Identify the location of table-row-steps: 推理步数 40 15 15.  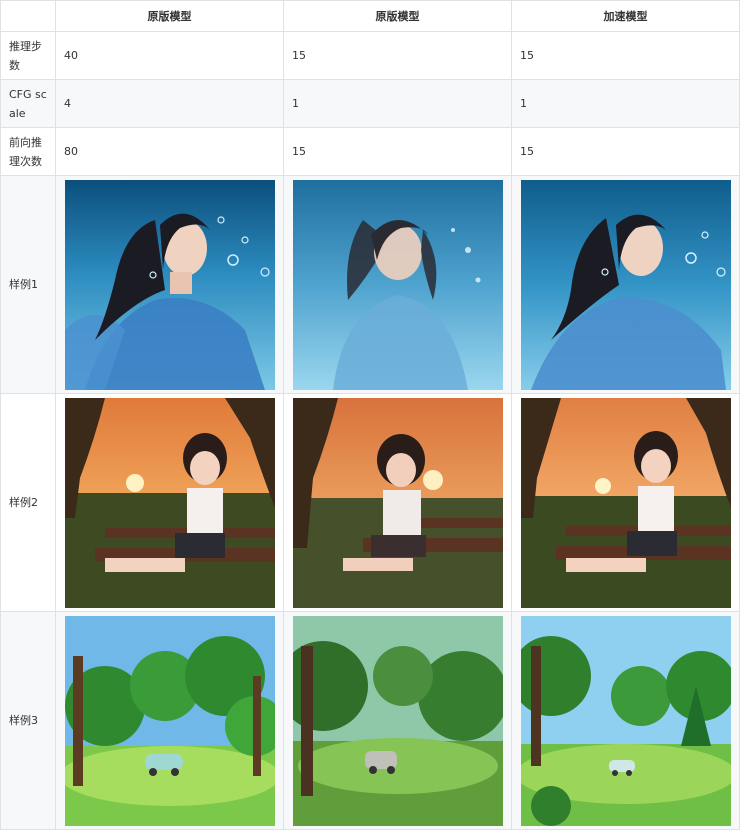
(370, 55).